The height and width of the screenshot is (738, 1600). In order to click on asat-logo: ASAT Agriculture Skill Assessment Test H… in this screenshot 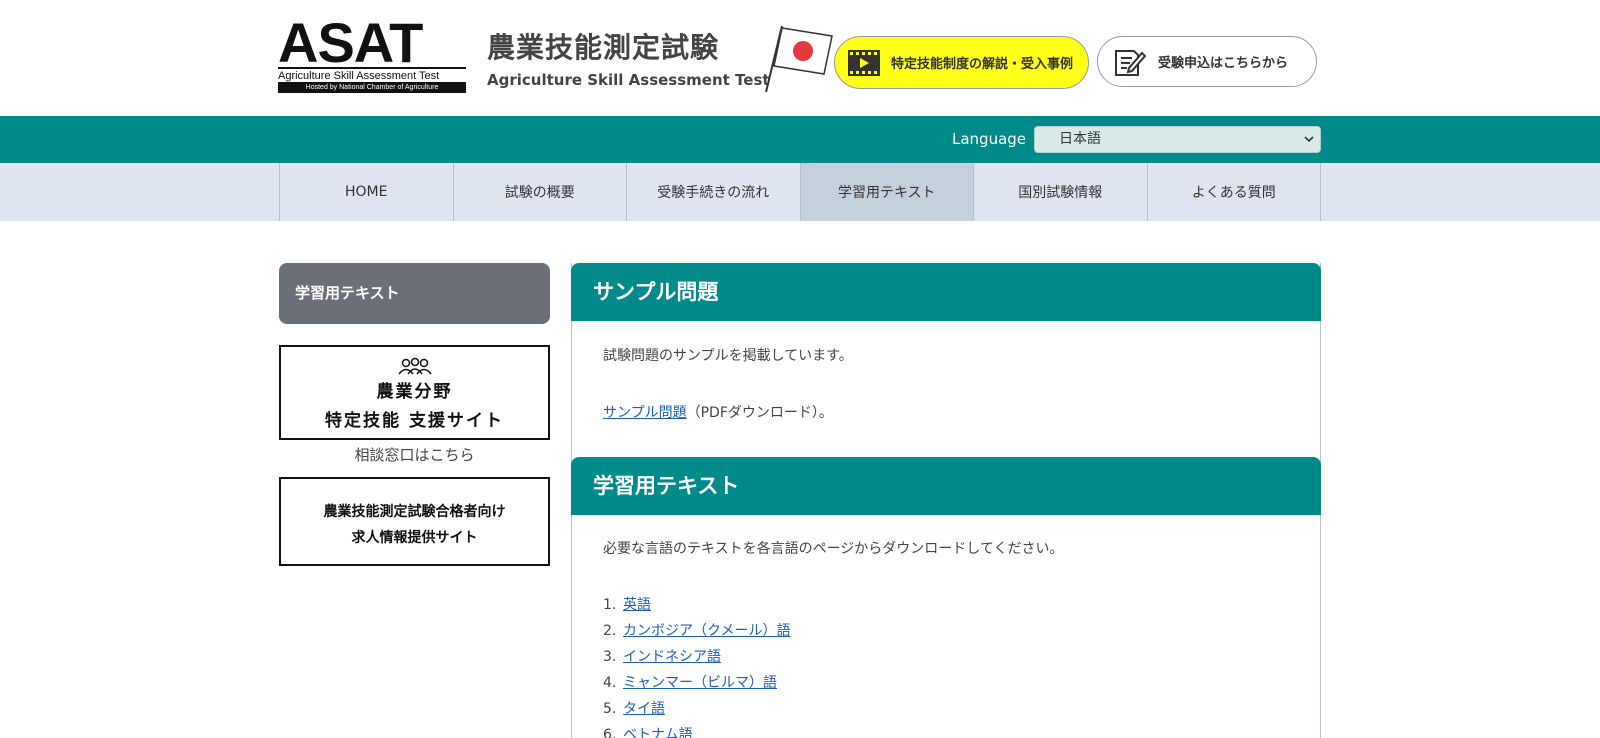, I will do `click(373, 52)`.